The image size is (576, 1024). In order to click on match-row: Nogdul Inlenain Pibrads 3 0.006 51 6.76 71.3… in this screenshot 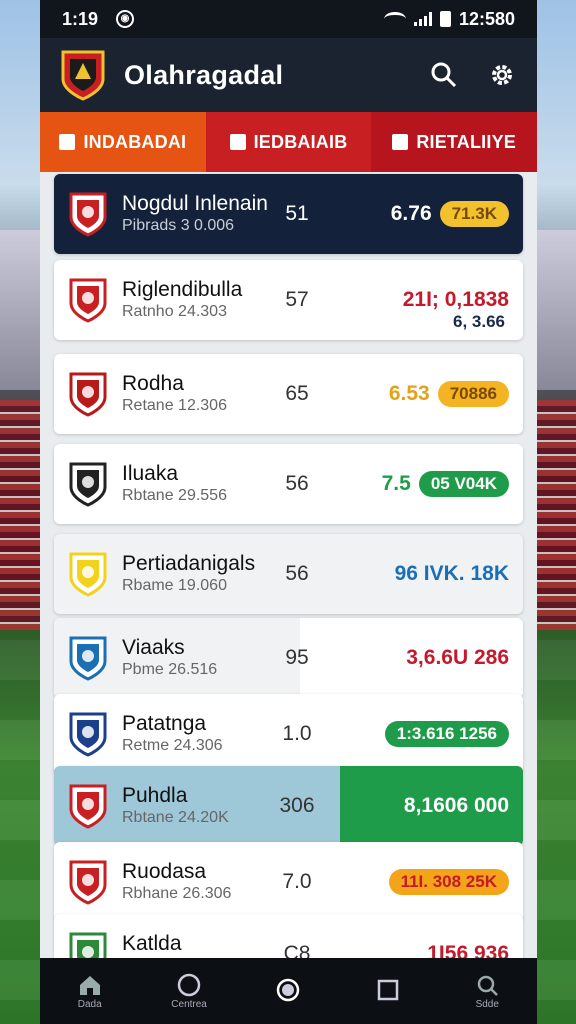, I will do `click(288, 214)`.